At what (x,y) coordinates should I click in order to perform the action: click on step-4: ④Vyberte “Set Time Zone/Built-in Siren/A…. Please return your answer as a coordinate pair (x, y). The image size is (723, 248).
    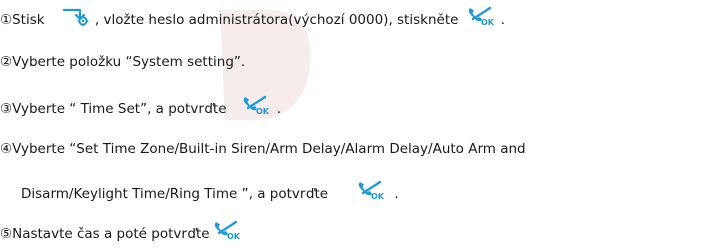
    Looking at the image, I should click on (263, 150).